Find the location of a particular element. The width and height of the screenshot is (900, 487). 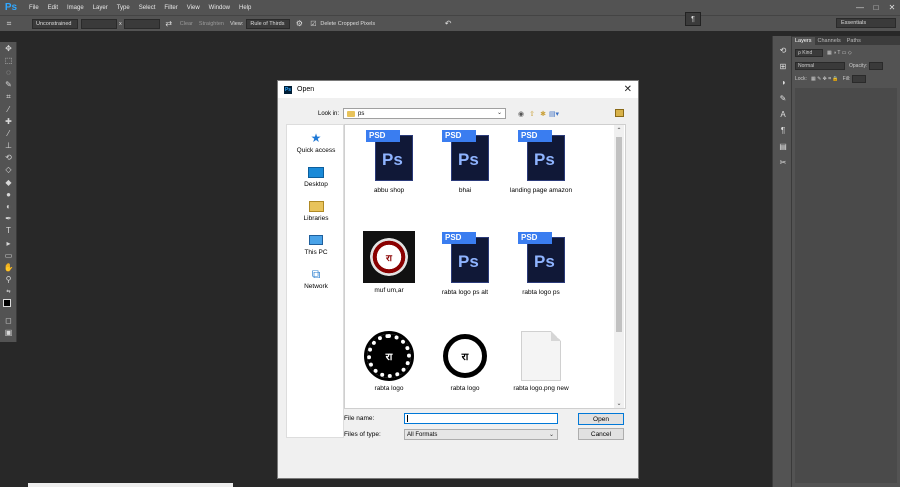

healing-tool-icon: ✚ is located at coordinates (8, 121).